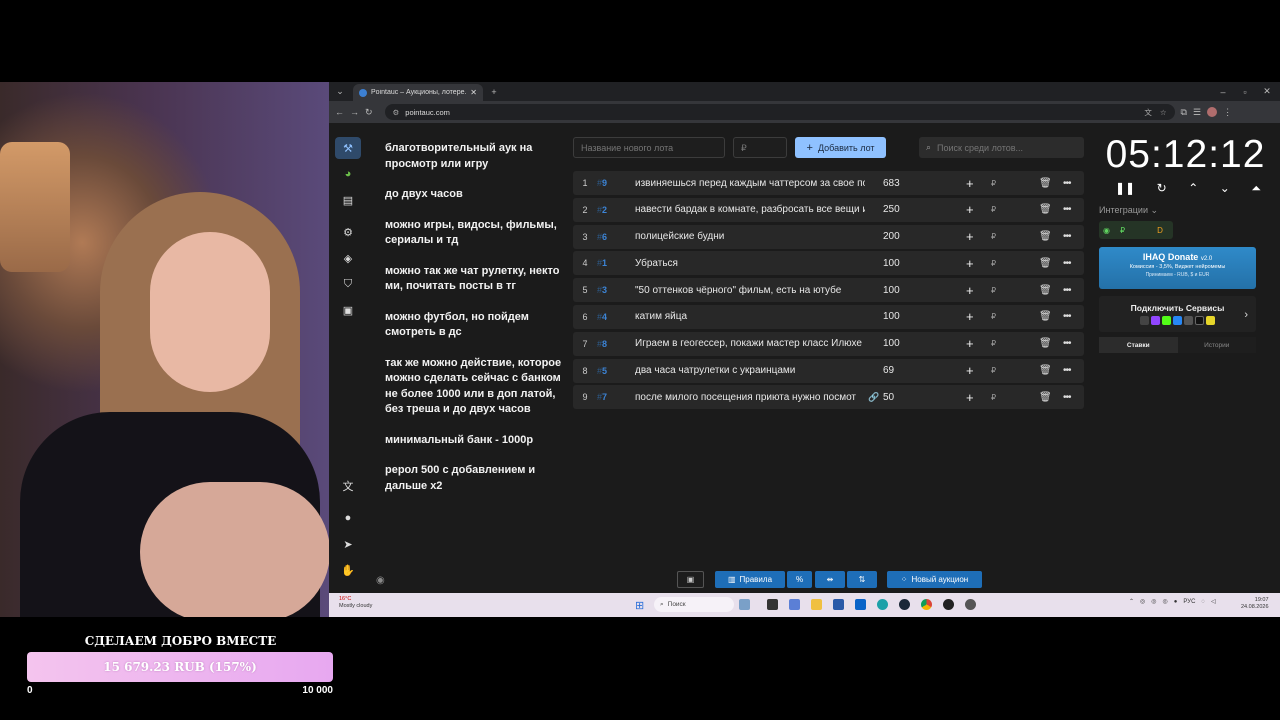  I want to click on sort-button: ⇅, so click(862, 579).